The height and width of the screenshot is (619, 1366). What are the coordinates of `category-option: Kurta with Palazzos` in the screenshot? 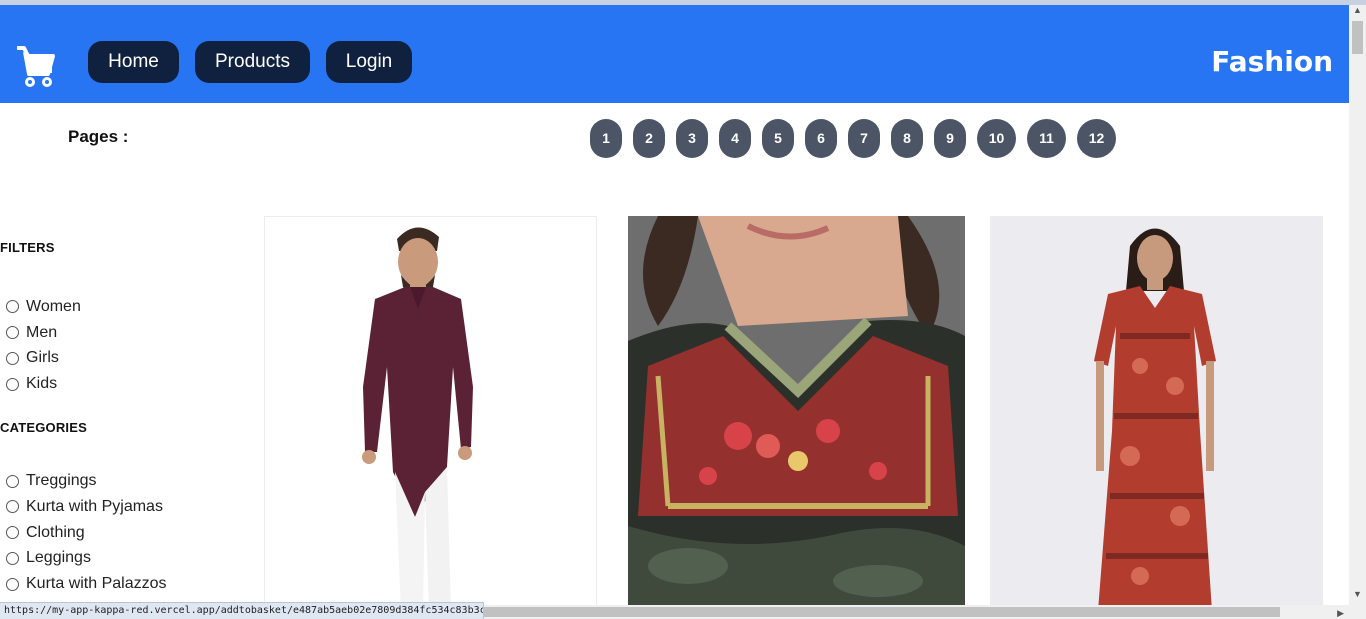 It's located at (120, 584).